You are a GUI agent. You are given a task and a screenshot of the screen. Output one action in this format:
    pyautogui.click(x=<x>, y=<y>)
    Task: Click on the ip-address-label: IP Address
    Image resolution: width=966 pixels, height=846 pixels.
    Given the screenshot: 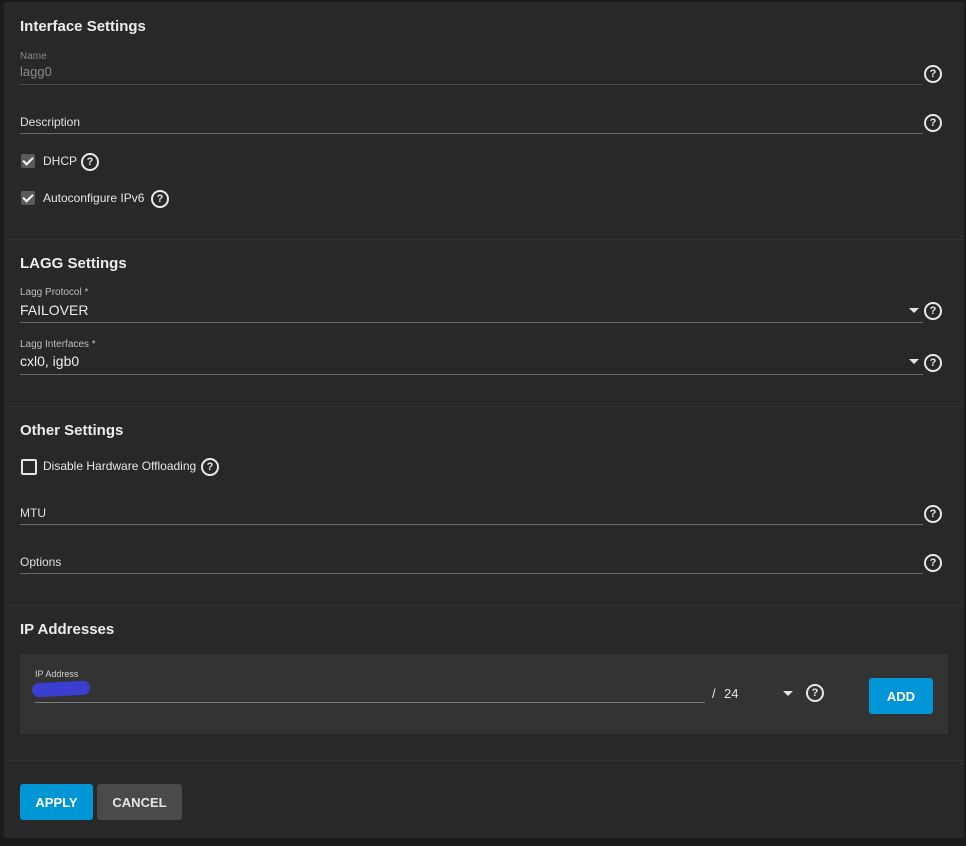 What is the action you would take?
    pyautogui.click(x=57, y=674)
    